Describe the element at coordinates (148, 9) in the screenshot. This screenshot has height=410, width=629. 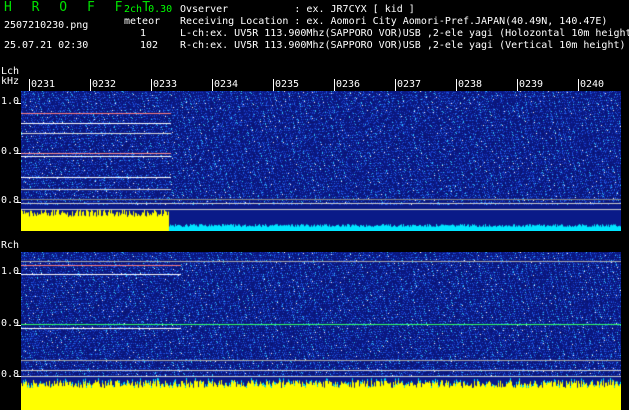
I see `mode-label: 2ch 0.30` at that location.